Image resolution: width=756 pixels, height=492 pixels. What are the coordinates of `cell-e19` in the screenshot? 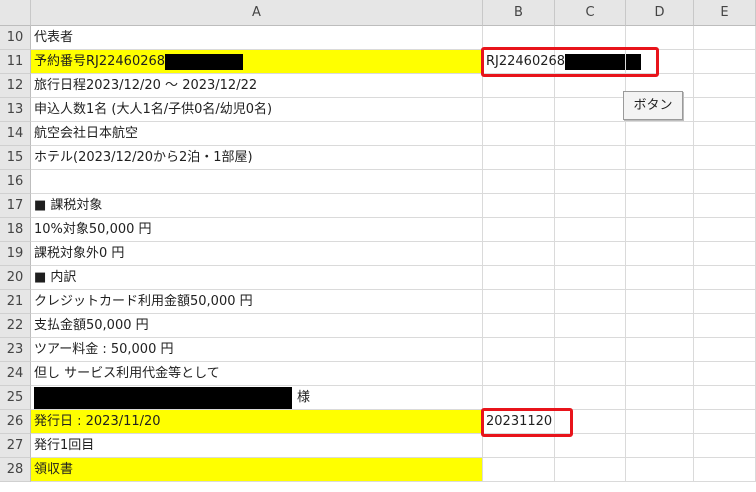 It's located at (725, 254).